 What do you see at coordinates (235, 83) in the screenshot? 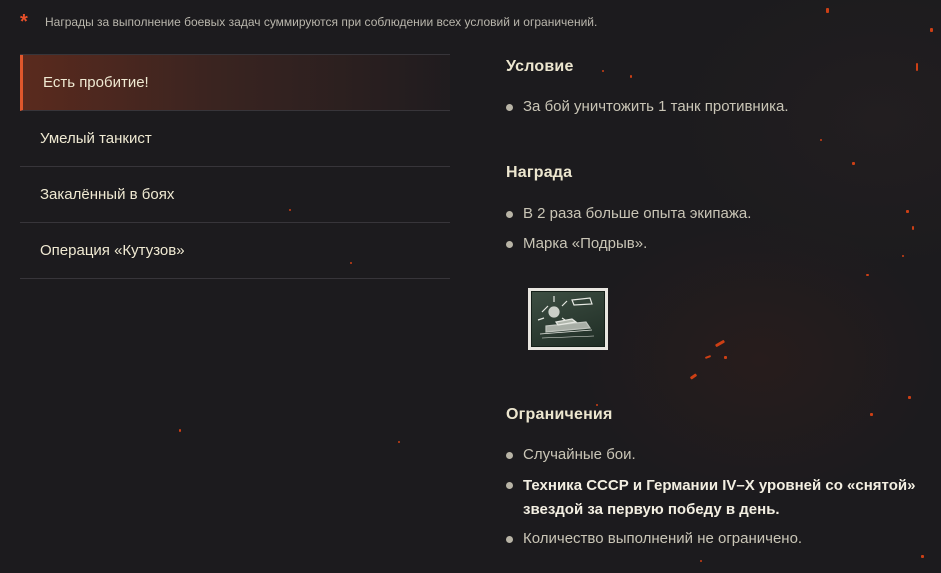
I see `tab-est-probitie: Есть пробитие!` at bounding box center [235, 83].